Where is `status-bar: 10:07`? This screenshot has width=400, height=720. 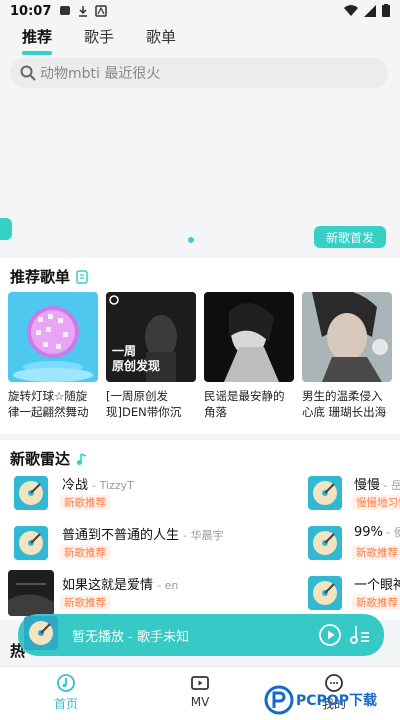
status-bar: 10:07 is located at coordinates (200, 11).